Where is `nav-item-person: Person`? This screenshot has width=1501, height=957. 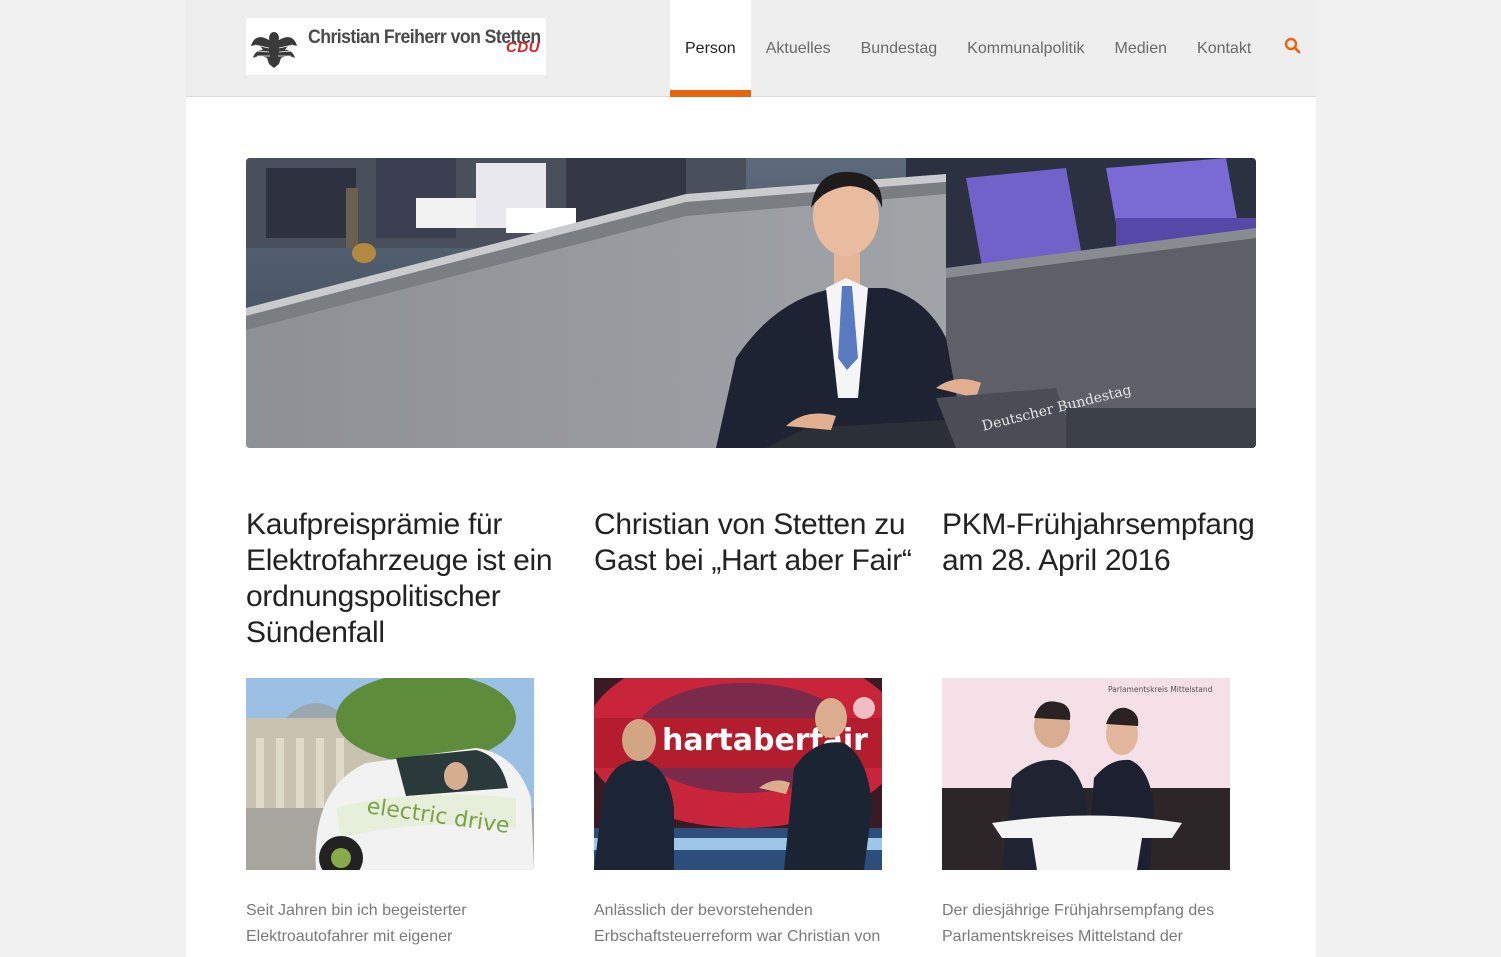 nav-item-person: Person is located at coordinates (710, 48).